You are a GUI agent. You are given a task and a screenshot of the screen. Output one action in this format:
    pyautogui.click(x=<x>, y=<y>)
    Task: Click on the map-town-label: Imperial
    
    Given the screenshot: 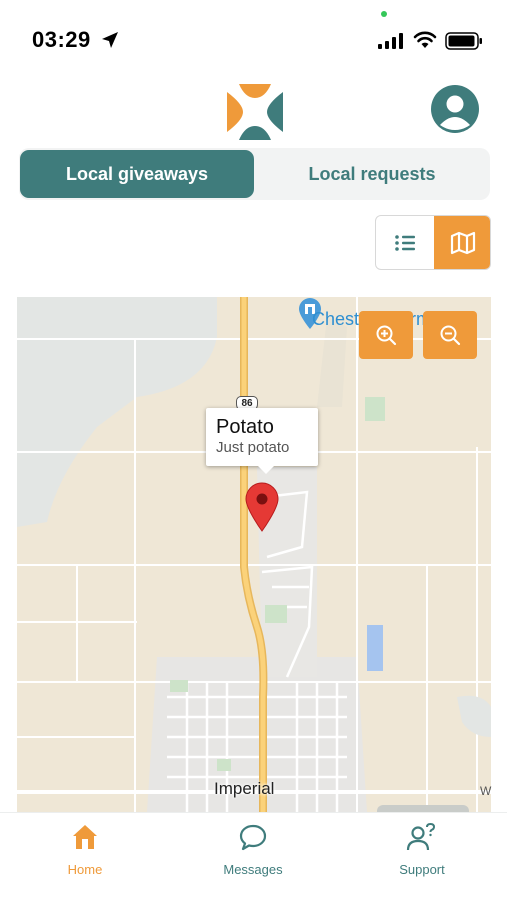 What is the action you would take?
    pyautogui.click(x=244, y=788)
    